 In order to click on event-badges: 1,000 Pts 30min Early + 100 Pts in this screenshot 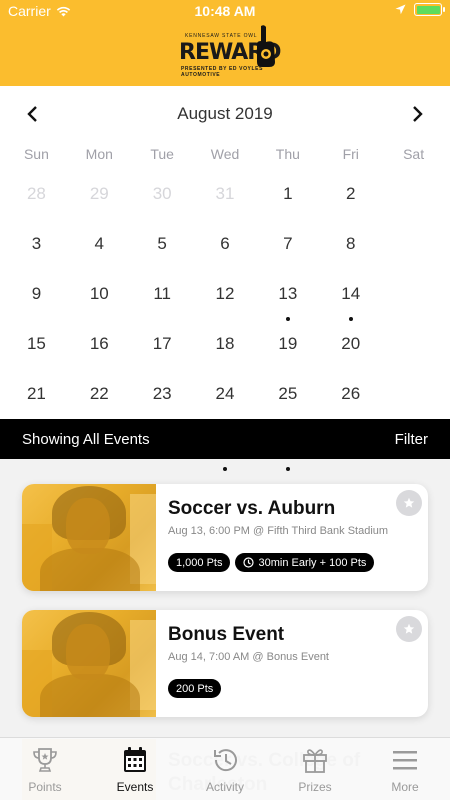, I will do `click(271, 562)`.